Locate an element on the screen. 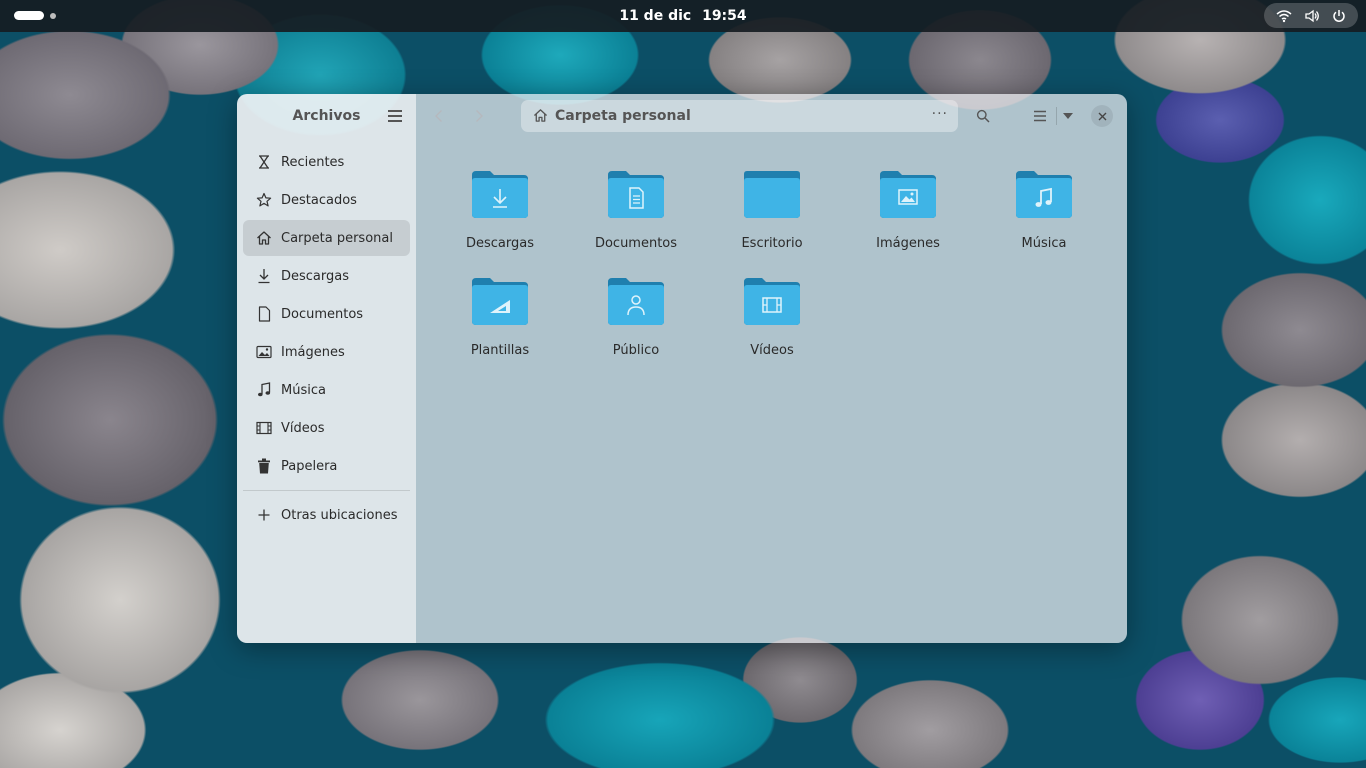  folder-label: Escritorio is located at coordinates (772, 243).